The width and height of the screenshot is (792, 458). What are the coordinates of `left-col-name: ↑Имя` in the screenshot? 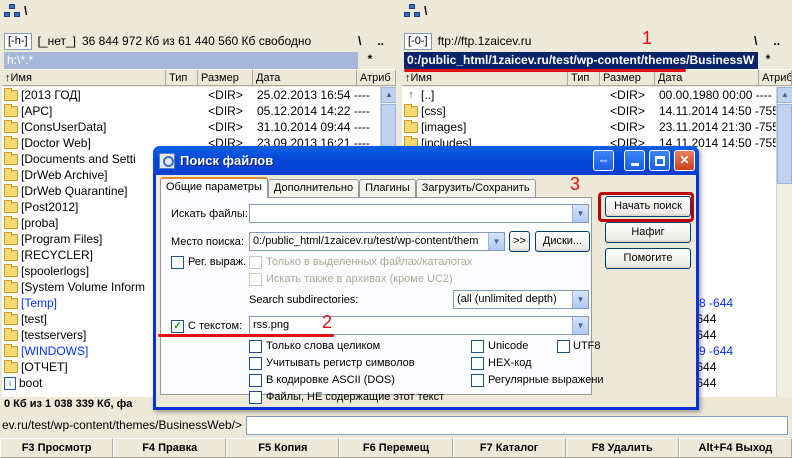 It's located at (84, 77).